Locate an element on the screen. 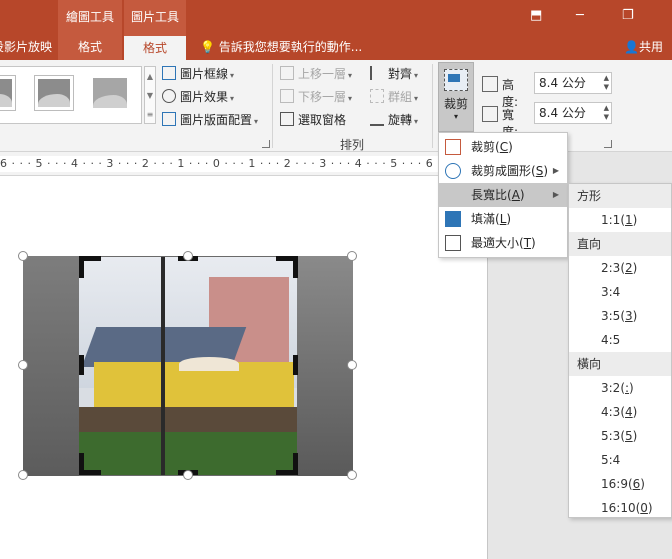 The image size is (672, 559). ratio-item: 3:2(:) is located at coordinates (620, 388).